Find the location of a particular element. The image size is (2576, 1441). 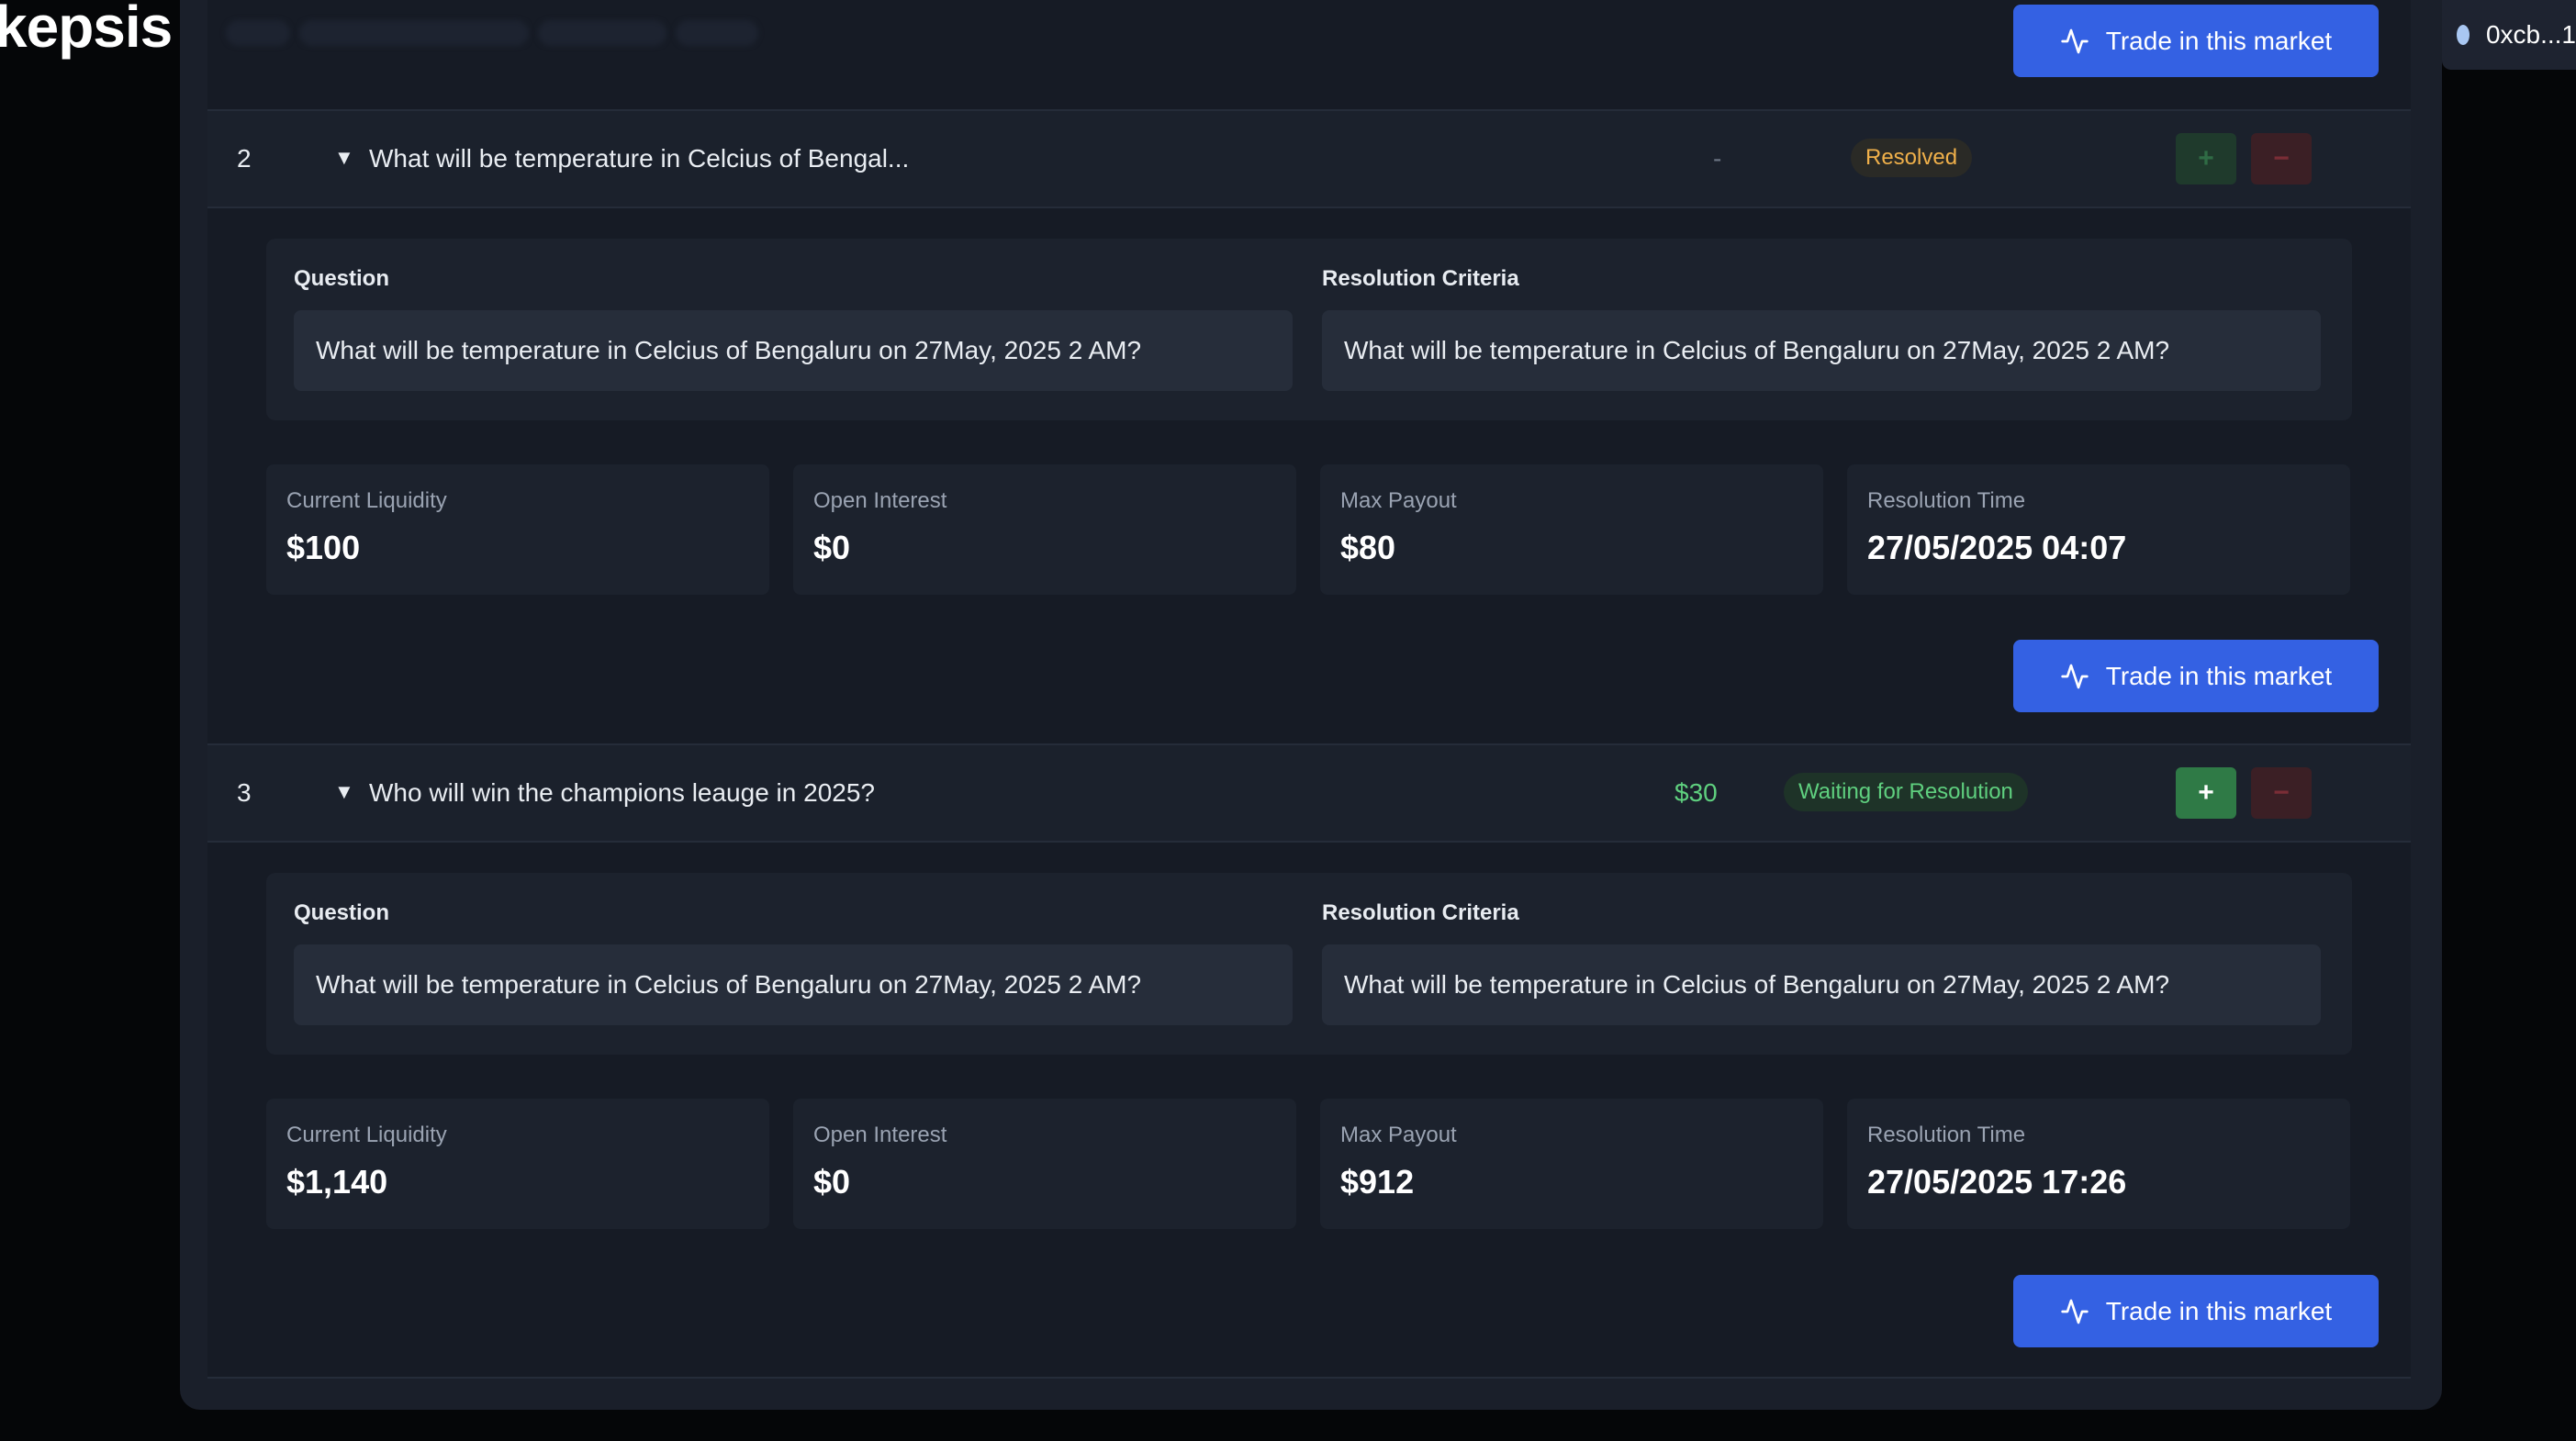

stat-current-liquidity: Current Liquidity $1,140 is located at coordinates (517, 1164).